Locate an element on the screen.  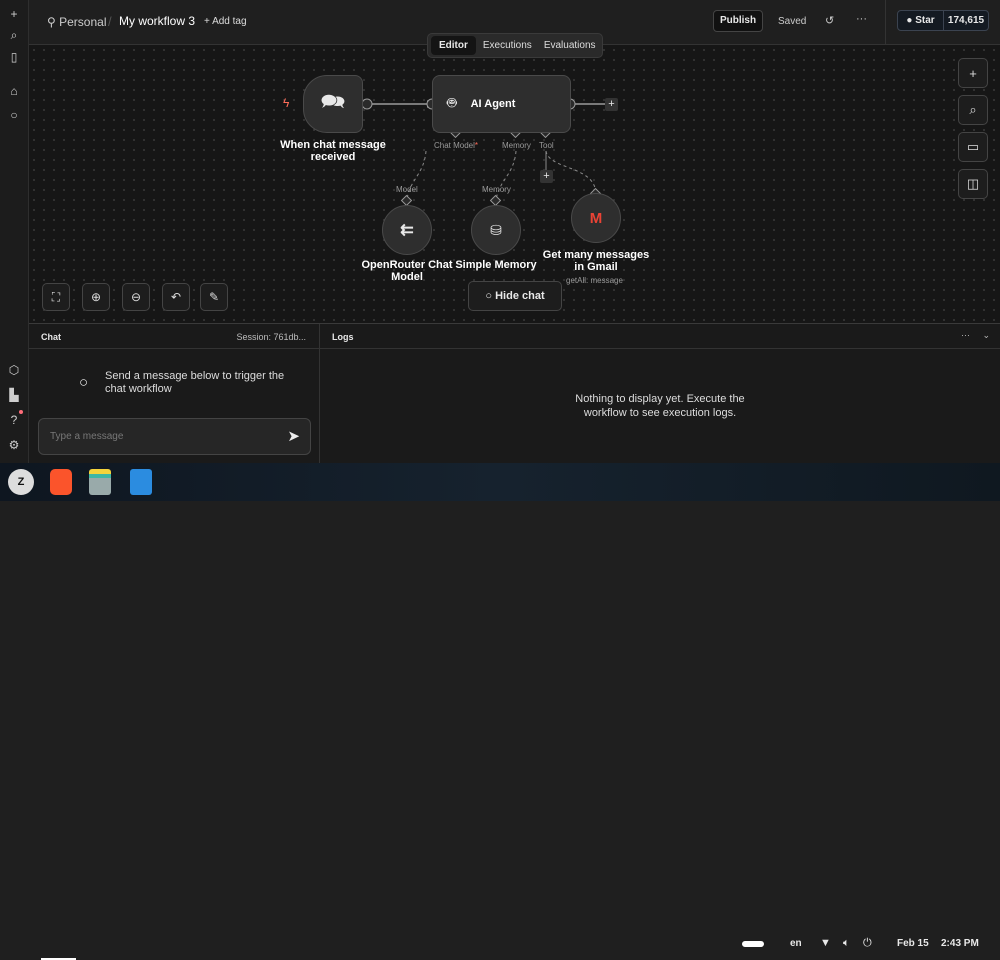
hide-chat-button: ○ Hide chat is located at coordinates (515, 296).